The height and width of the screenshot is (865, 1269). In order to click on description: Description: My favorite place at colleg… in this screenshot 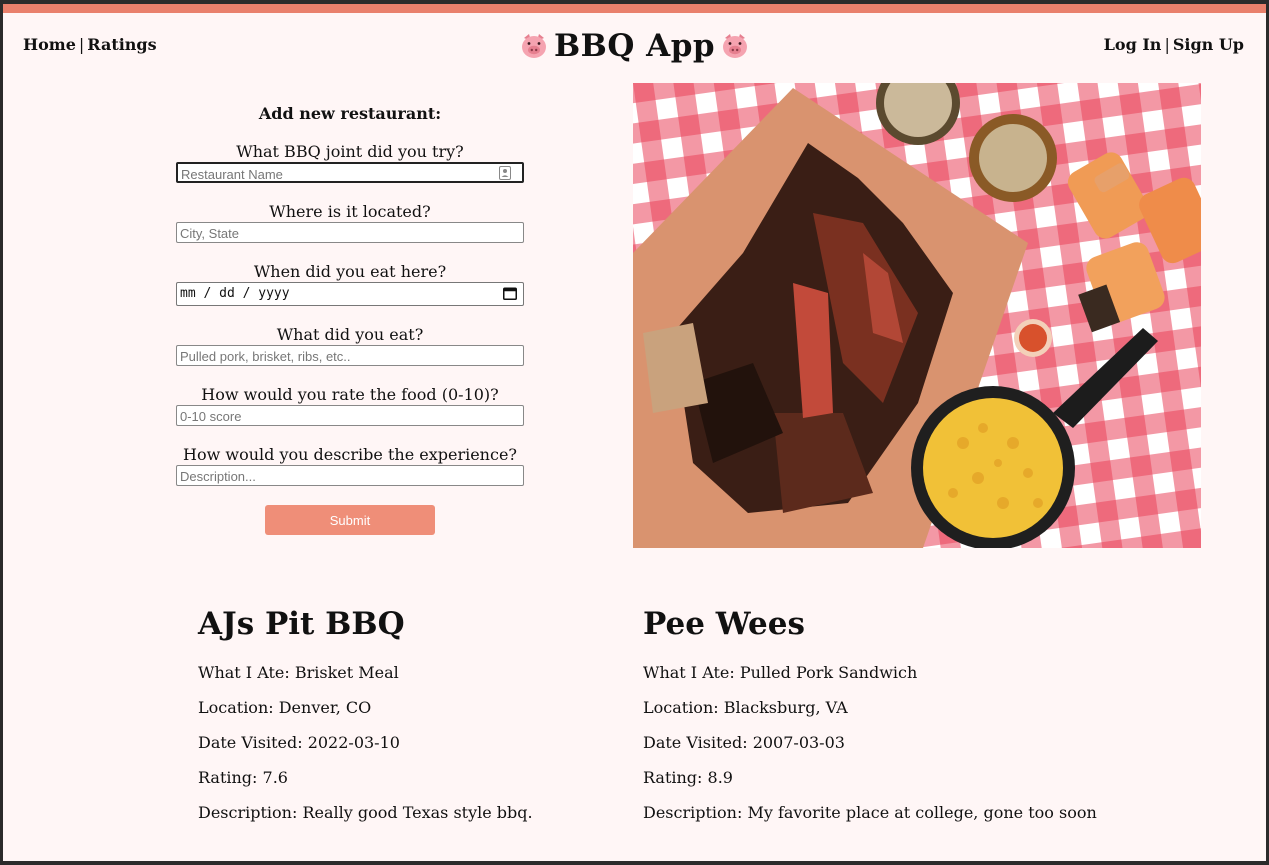, I will do `click(870, 812)`.